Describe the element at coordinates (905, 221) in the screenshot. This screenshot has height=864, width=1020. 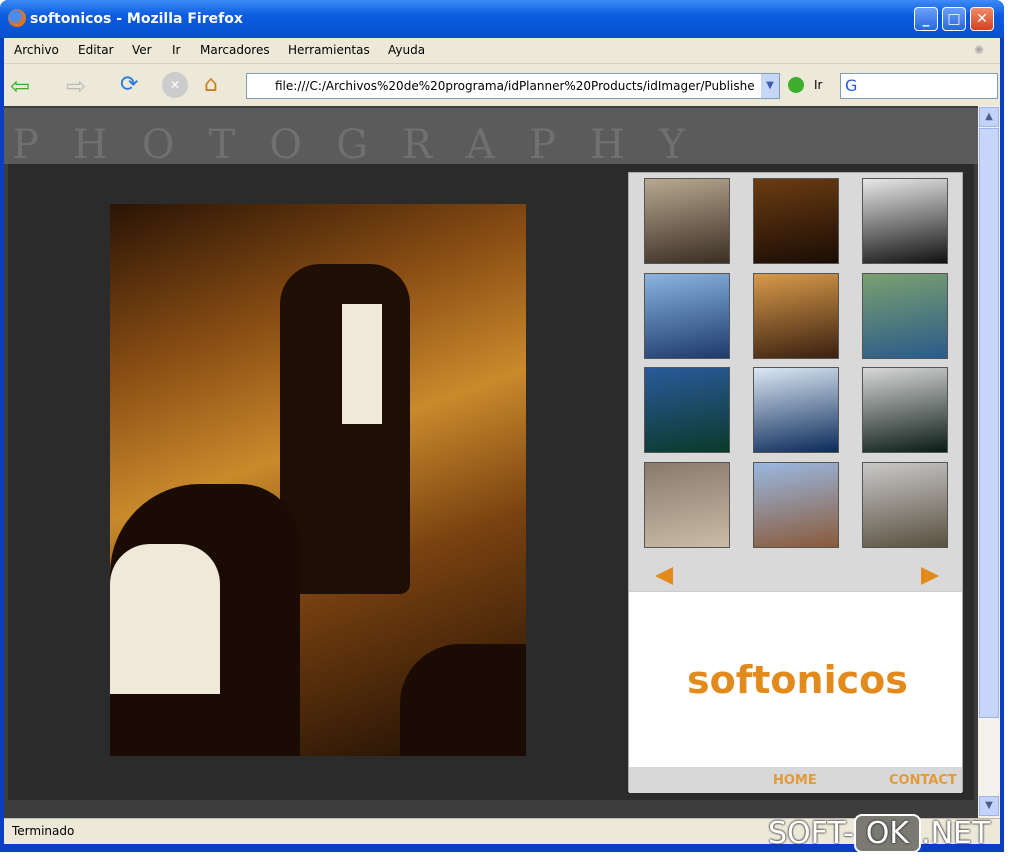
I see `thumbnail-car` at that location.